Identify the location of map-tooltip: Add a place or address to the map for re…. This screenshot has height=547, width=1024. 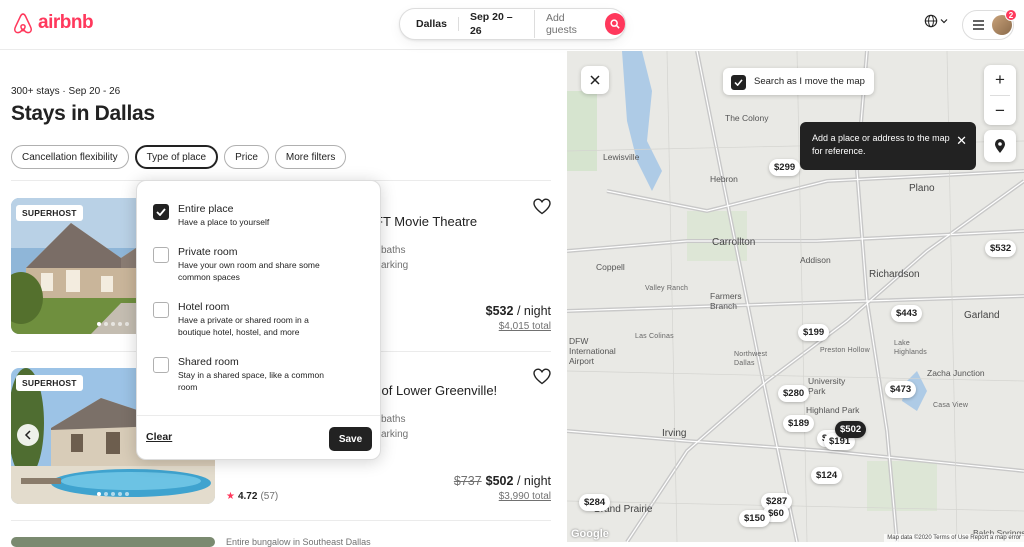
(888, 146).